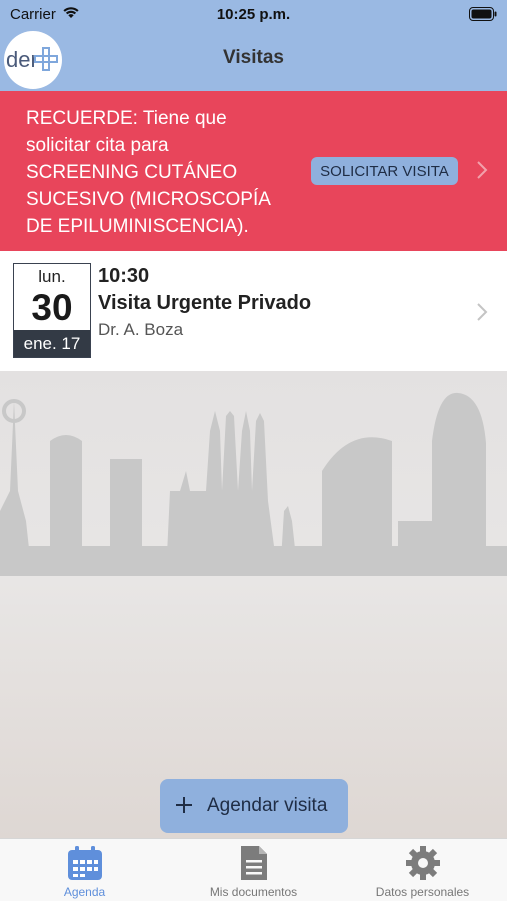 This screenshot has height=901, width=507. What do you see at coordinates (483, 16) in the screenshot?
I see `battery-icon` at bounding box center [483, 16].